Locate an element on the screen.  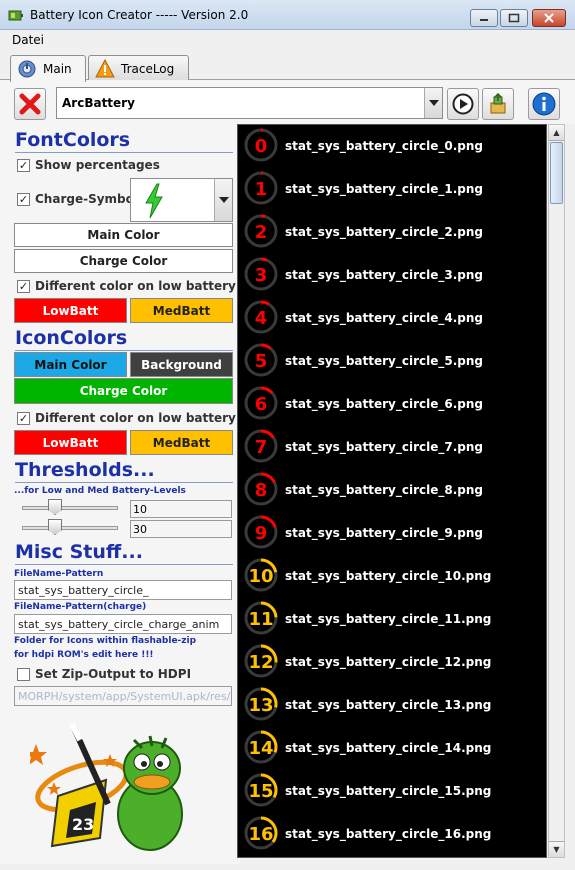
icon-colors-title: IconColors is located at coordinates (124, 338).